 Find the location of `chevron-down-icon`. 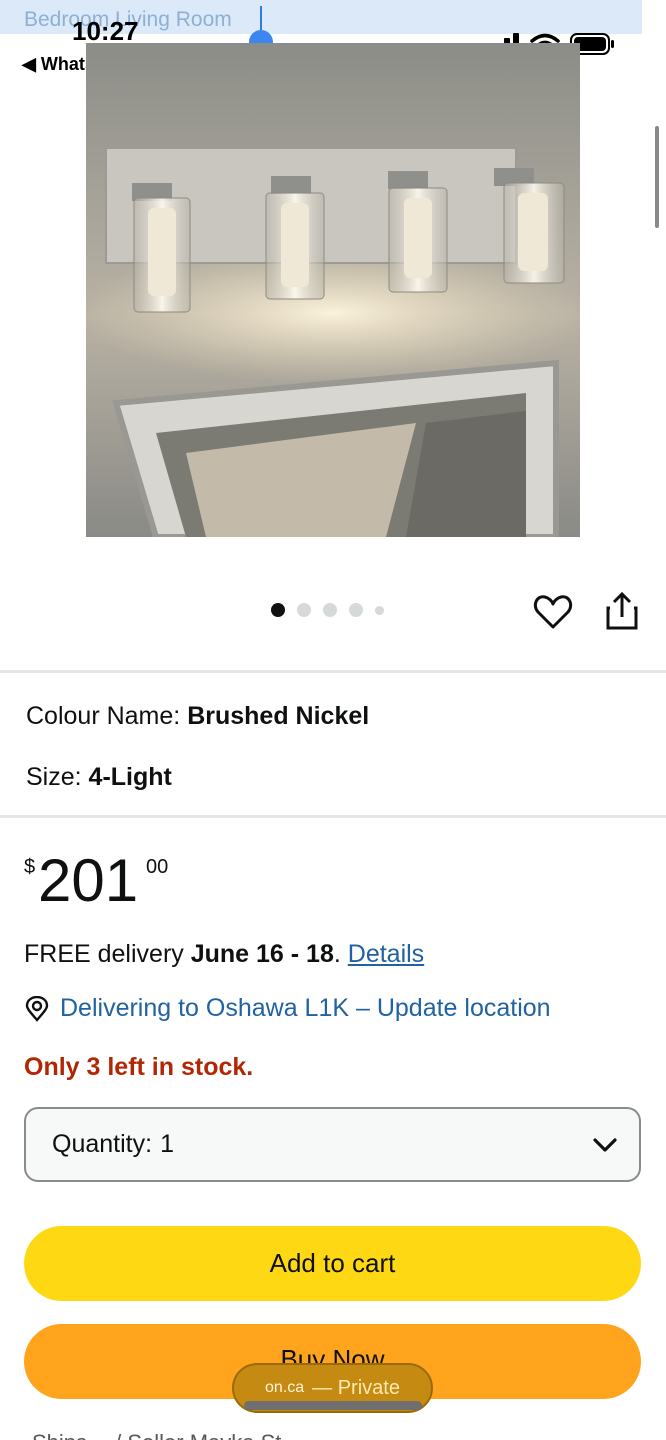

chevron-down-icon is located at coordinates (605, 1145).